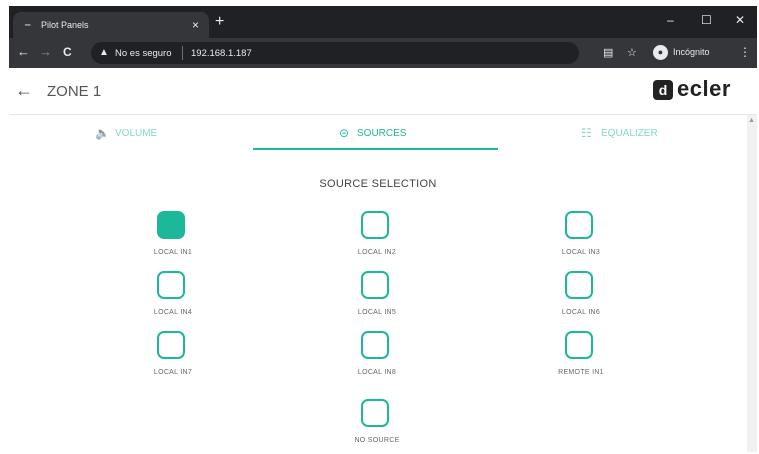 Image resolution: width=759 pixels, height=454 pixels. Describe the element at coordinates (173, 301) in the screenshot. I see `source-option: LOCAL IN4` at that location.